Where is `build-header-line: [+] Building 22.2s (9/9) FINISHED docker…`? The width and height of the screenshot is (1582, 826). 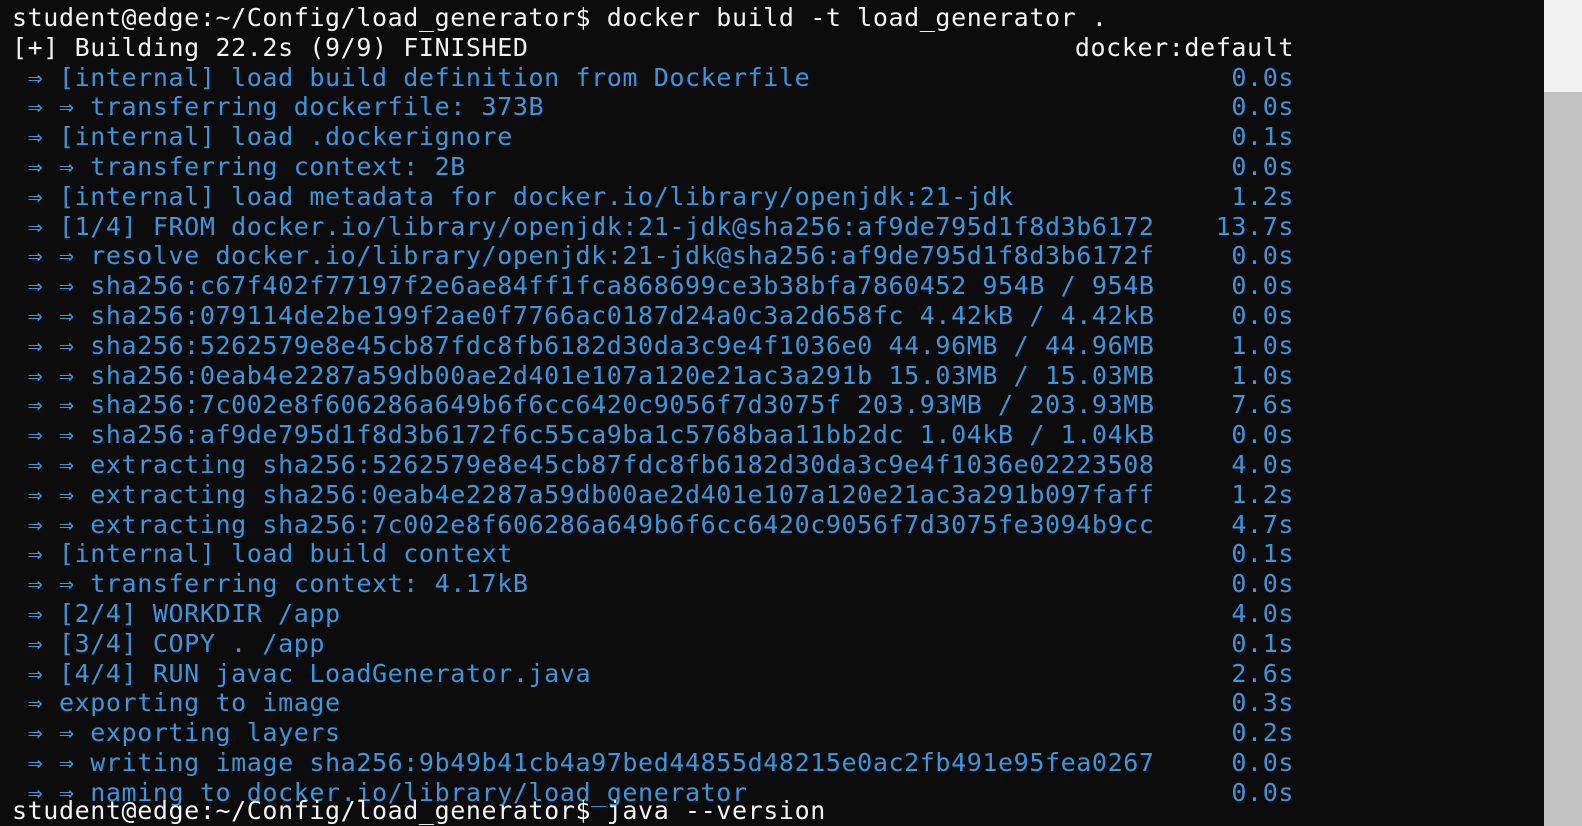 build-header-line: [+] Building 22.2s (9/9) FINISHED docker… is located at coordinates (778, 48).